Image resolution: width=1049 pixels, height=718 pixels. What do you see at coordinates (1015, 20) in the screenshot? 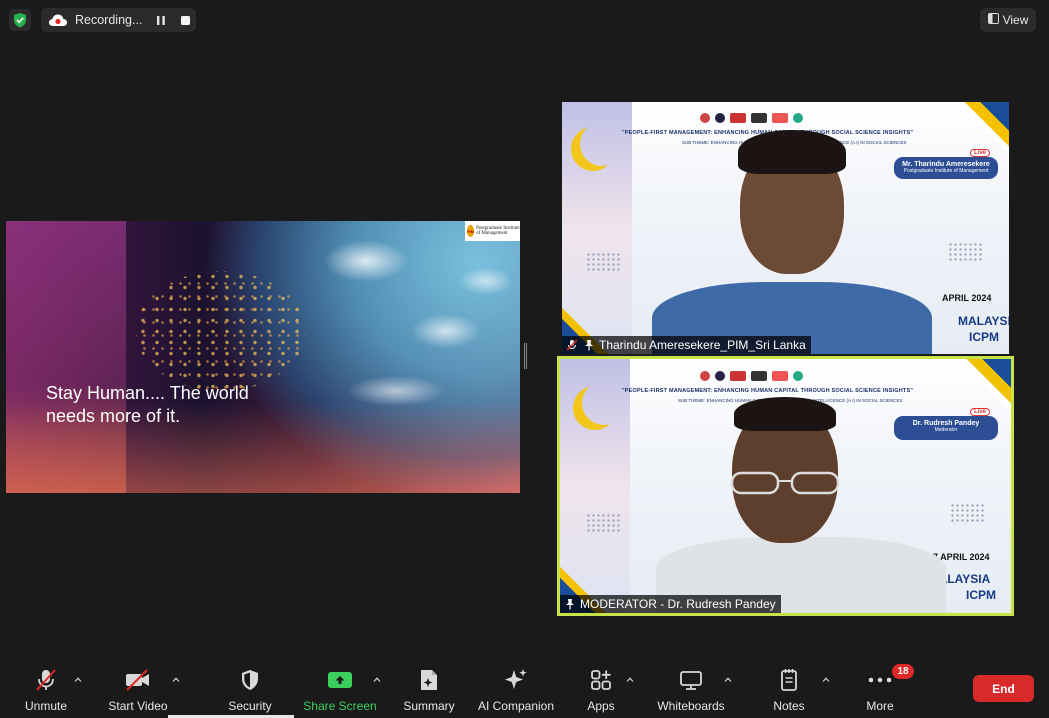
I see `view-label: View` at bounding box center [1015, 20].